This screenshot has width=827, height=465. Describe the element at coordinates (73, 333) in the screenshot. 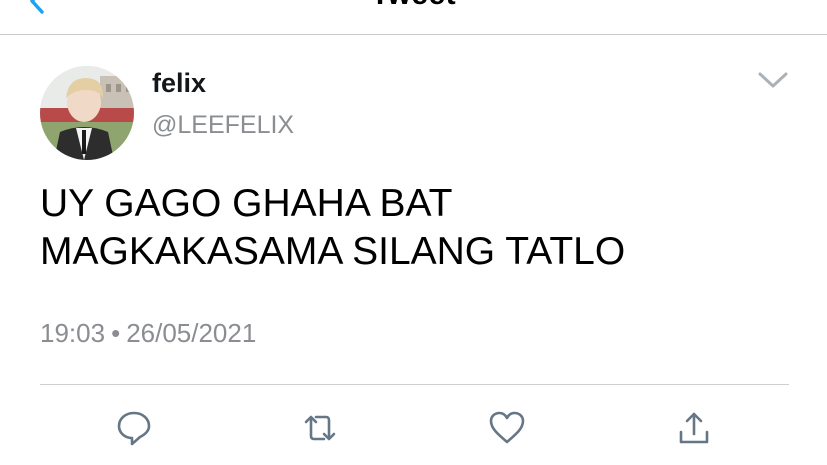

I see `tweet-time: 19:03` at that location.